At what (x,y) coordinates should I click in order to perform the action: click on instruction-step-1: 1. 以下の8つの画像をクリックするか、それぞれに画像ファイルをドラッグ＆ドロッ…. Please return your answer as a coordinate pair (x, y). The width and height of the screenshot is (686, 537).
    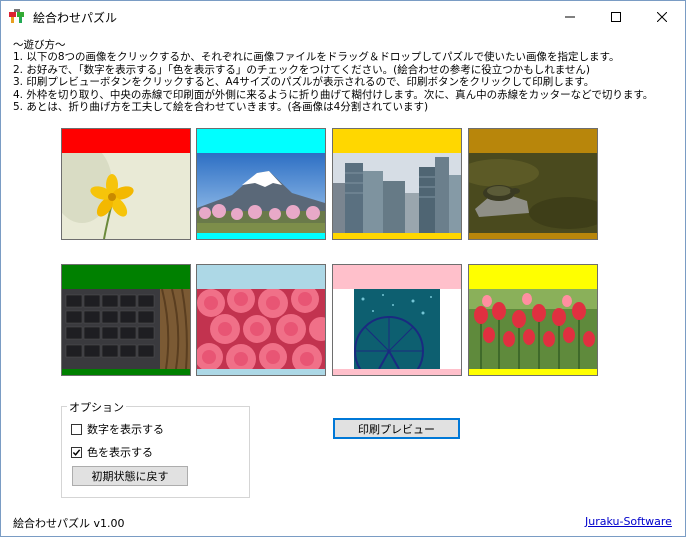
    Looking at the image, I should click on (316, 57).